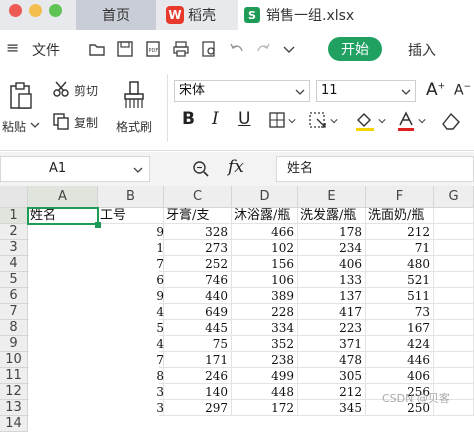 The width and height of the screenshot is (474, 434). What do you see at coordinates (332, 296) in the screenshot?
I see `data-cell: 137` at bounding box center [332, 296].